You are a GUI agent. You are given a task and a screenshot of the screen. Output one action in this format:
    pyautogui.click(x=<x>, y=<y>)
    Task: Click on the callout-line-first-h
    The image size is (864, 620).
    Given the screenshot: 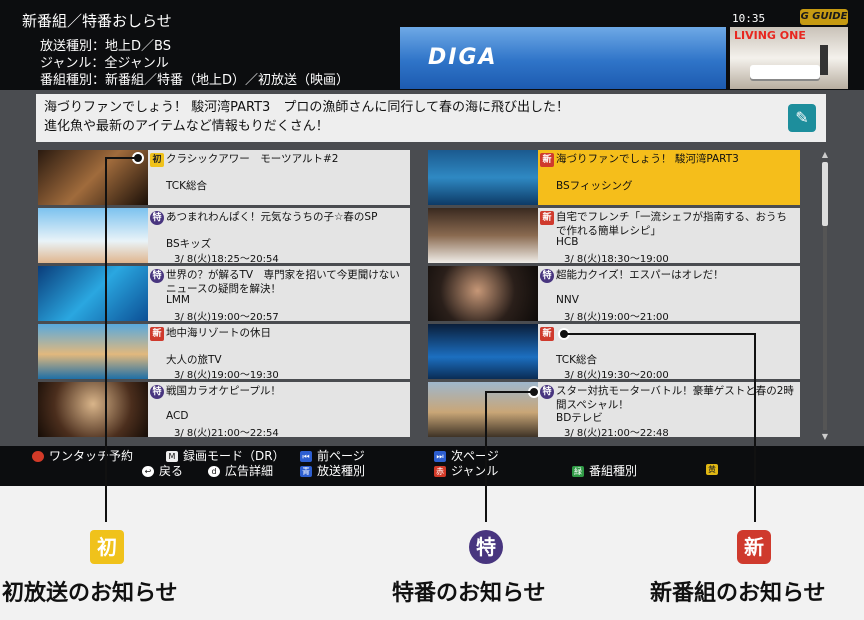 What is the action you would take?
    pyautogui.click(x=121, y=158)
    